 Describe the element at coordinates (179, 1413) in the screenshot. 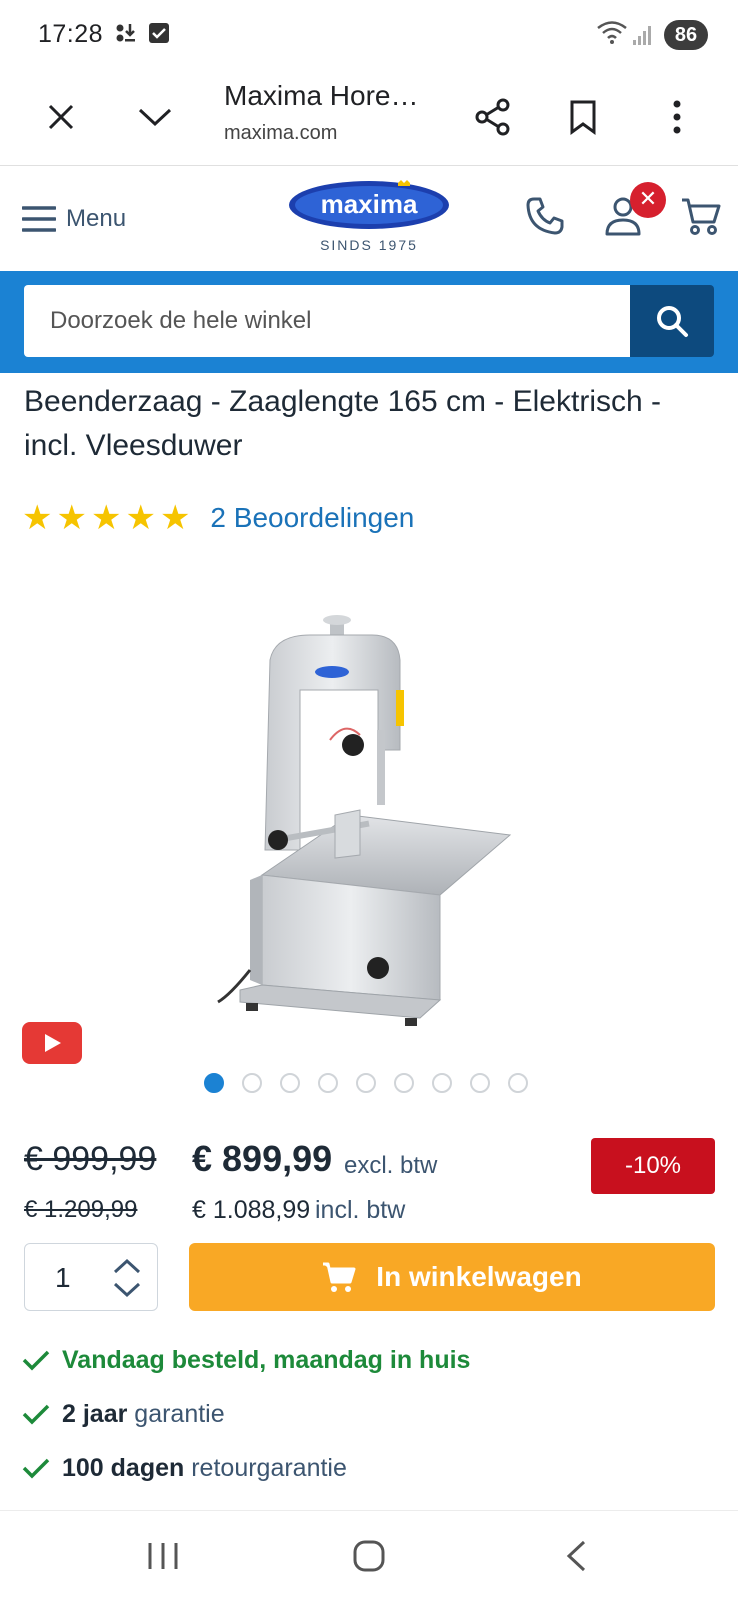

I see `usp-warranty-text: garantie` at that location.